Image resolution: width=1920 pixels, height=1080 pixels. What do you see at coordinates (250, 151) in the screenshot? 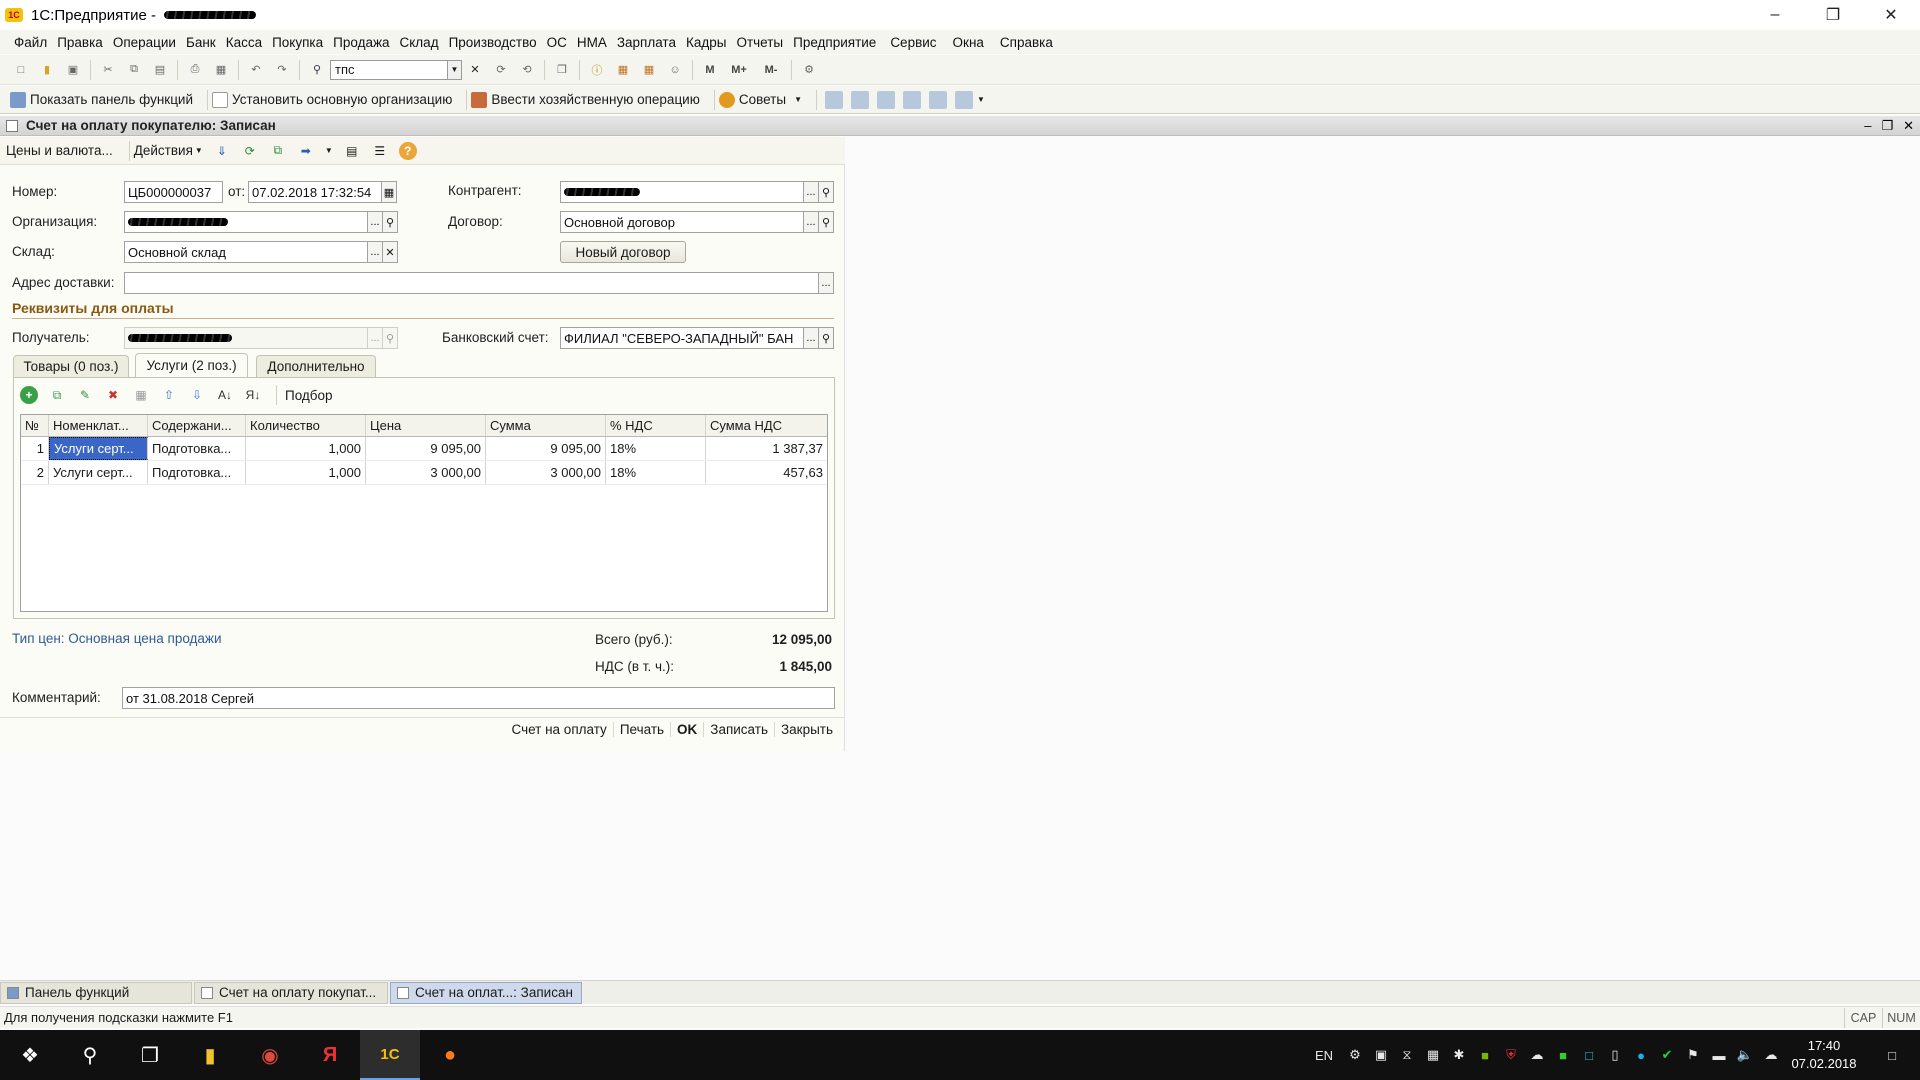
I see `refresh-icon: ⟳` at bounding box center [250, 151].